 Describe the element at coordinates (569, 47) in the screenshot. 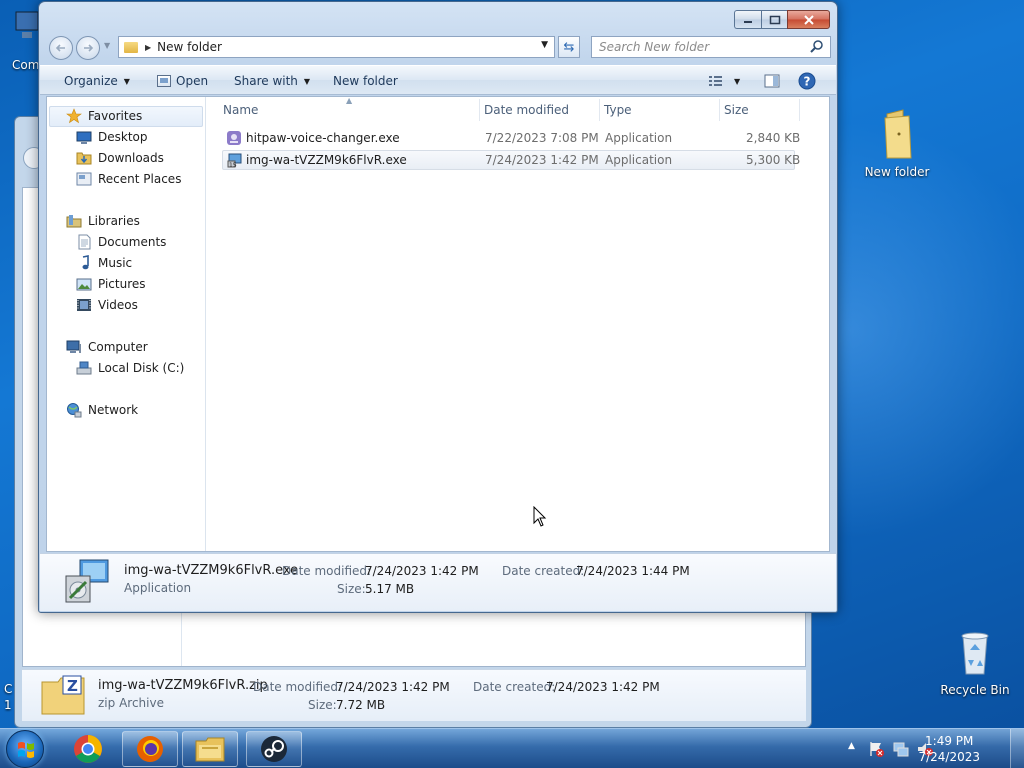

I see `refresh-button: ⇆` at that location.